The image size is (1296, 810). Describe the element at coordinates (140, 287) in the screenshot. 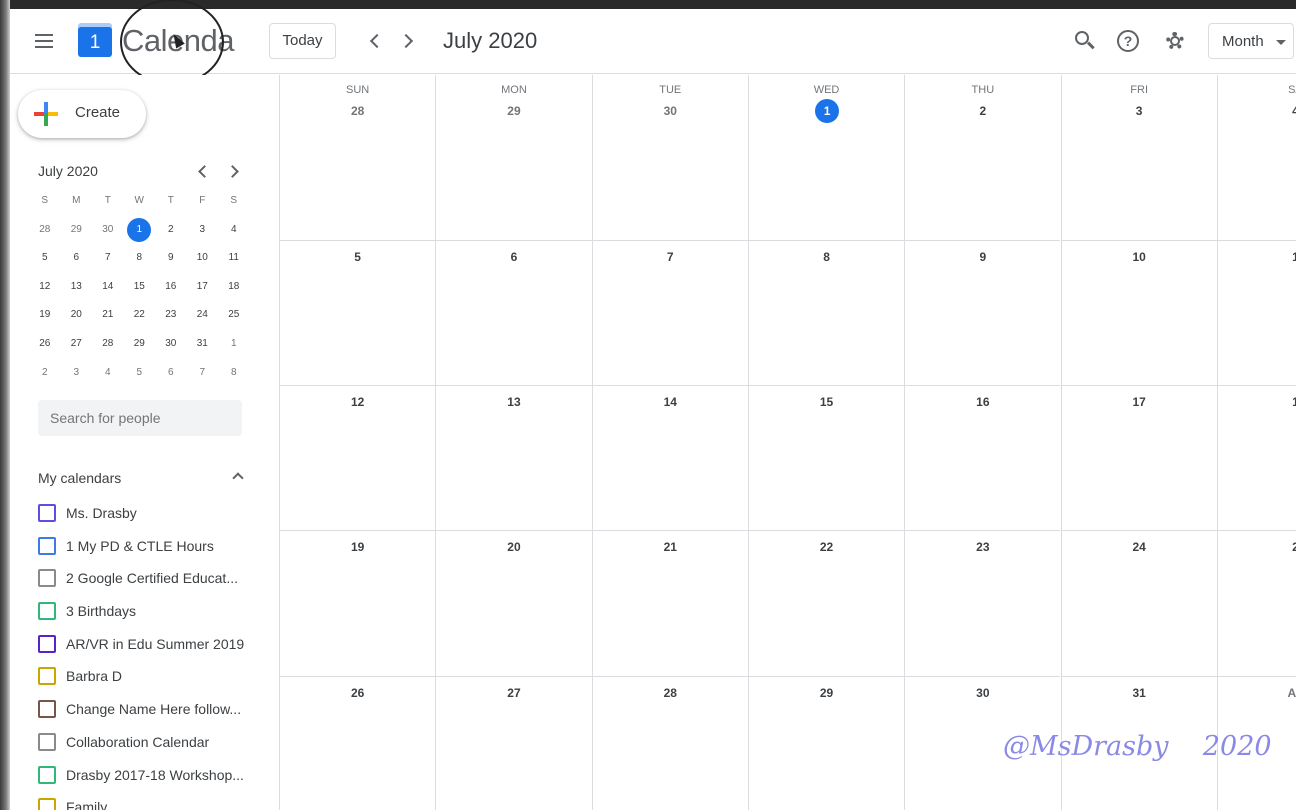

I see `mini-day: 15` at that location.